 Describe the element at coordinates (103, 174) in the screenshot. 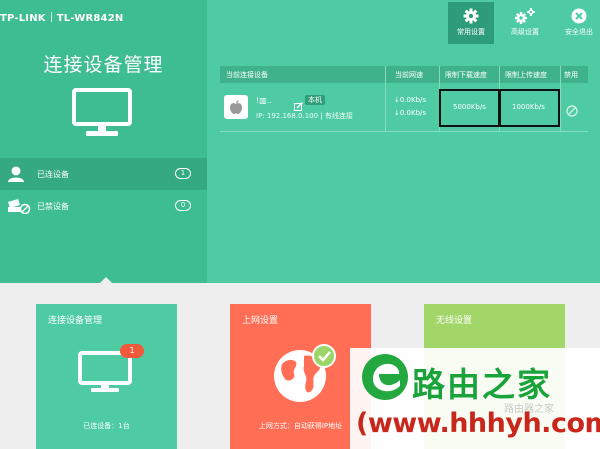

I see `nav-connected-devices: 已连设备 1` at that location.